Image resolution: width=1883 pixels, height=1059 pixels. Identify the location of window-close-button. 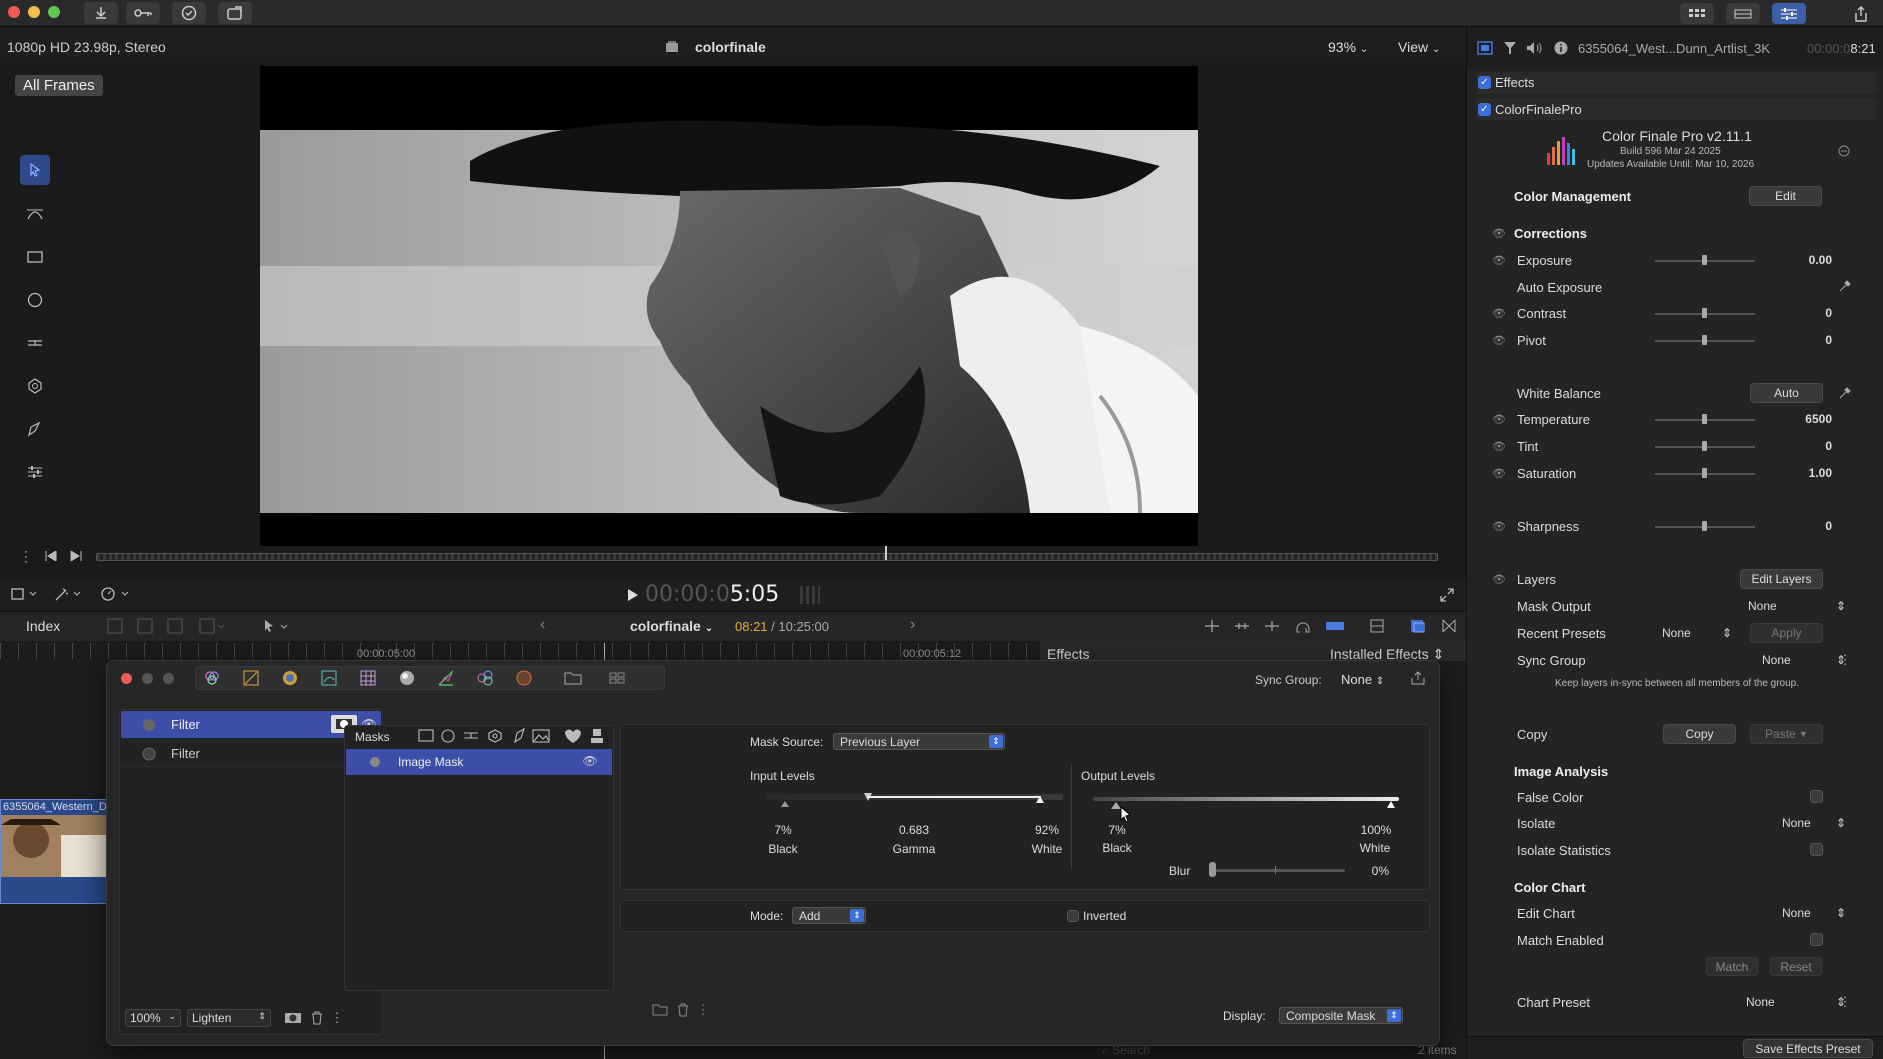
(14, 12).